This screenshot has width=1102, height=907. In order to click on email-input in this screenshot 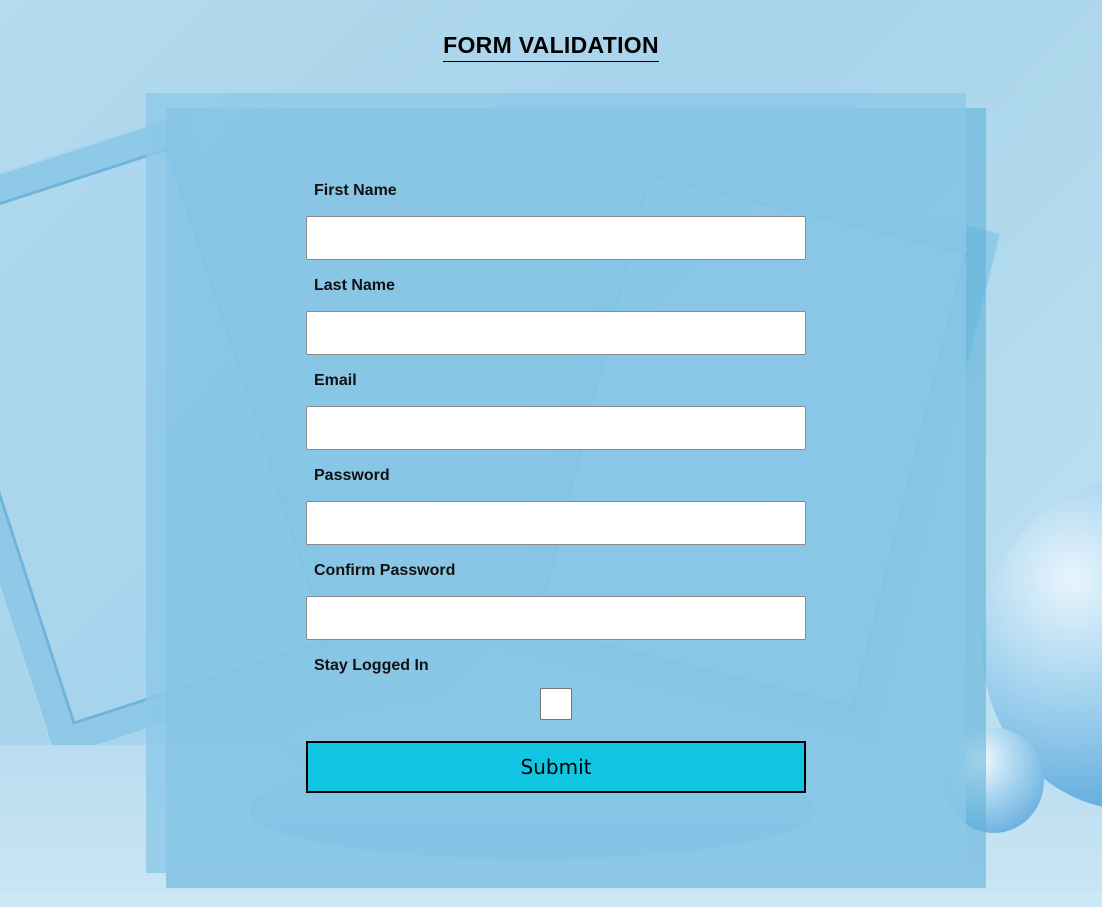, I will do `click(556, 428)`.